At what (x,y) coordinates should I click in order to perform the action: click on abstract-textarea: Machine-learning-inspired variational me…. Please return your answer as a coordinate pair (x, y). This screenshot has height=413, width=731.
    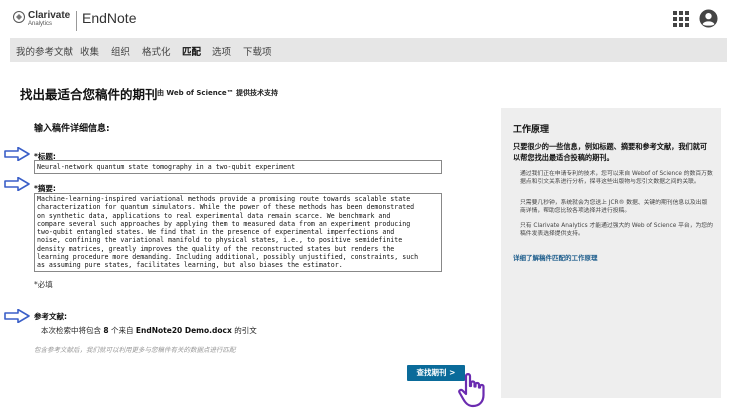
    Looking at the image, I should click on (238, 232).